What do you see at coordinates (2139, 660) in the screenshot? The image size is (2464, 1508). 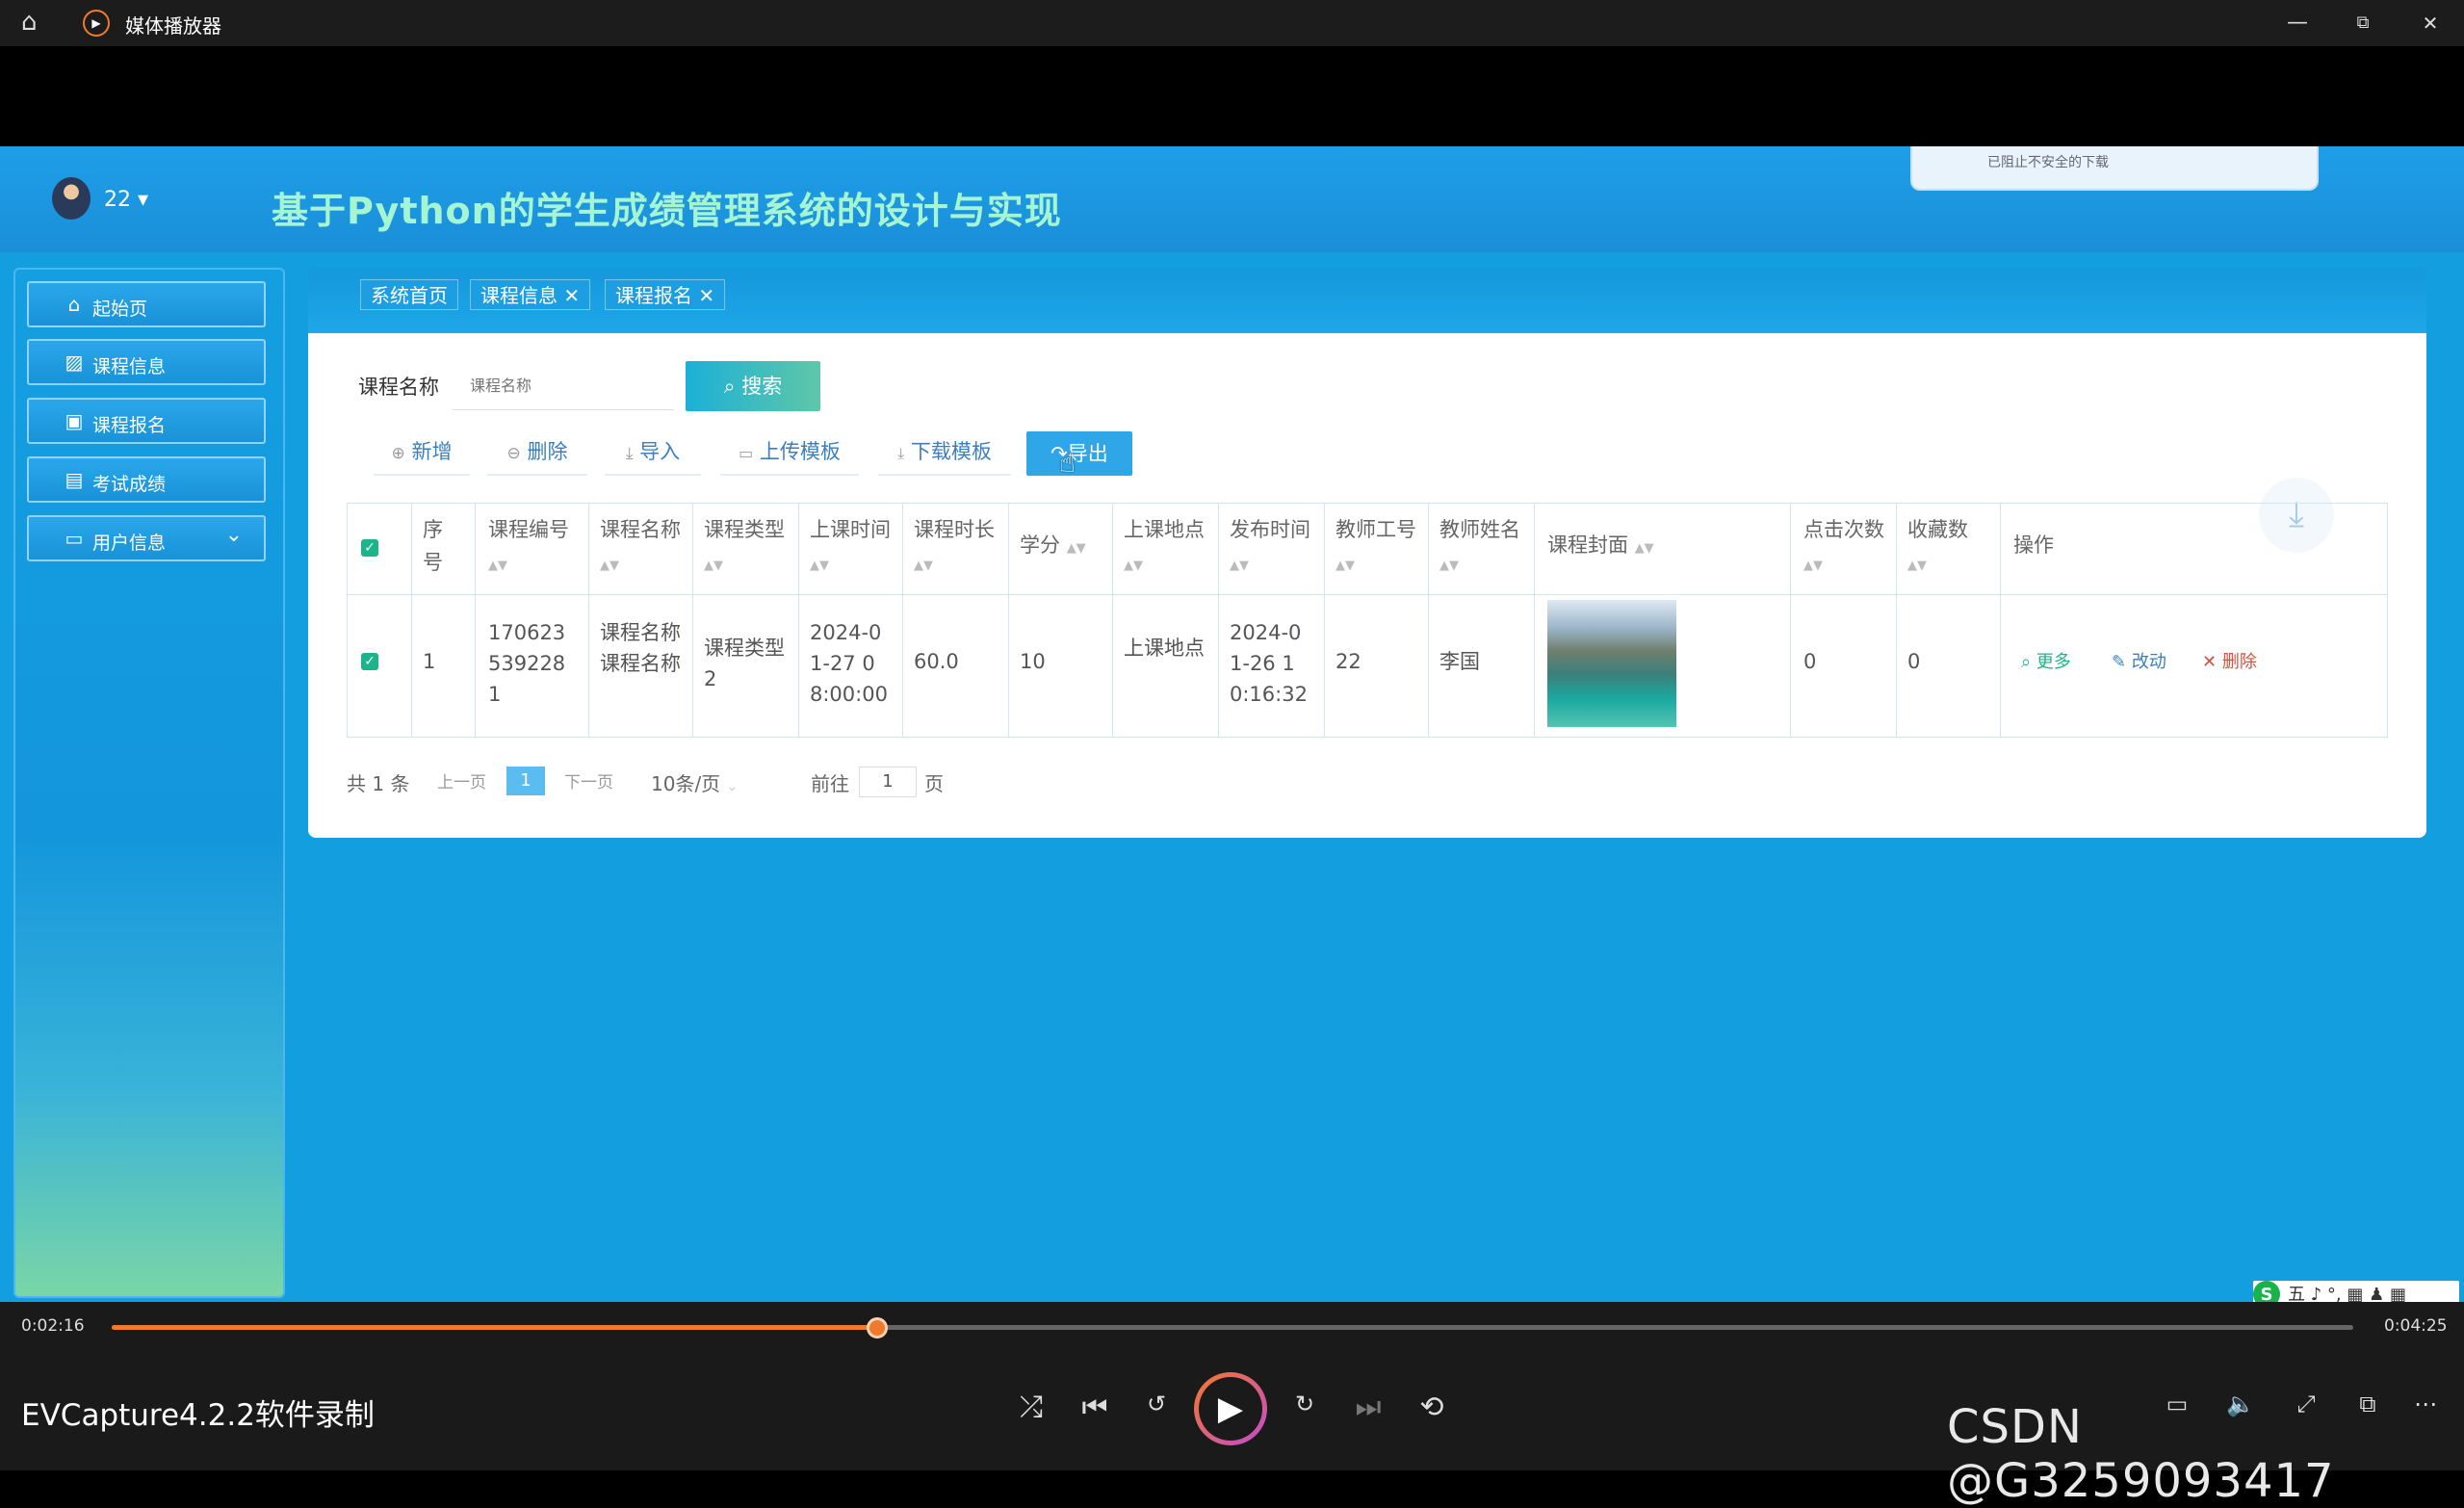 I see `row-edit-button: ✎ 改动` at bounding box center [2139, 660].